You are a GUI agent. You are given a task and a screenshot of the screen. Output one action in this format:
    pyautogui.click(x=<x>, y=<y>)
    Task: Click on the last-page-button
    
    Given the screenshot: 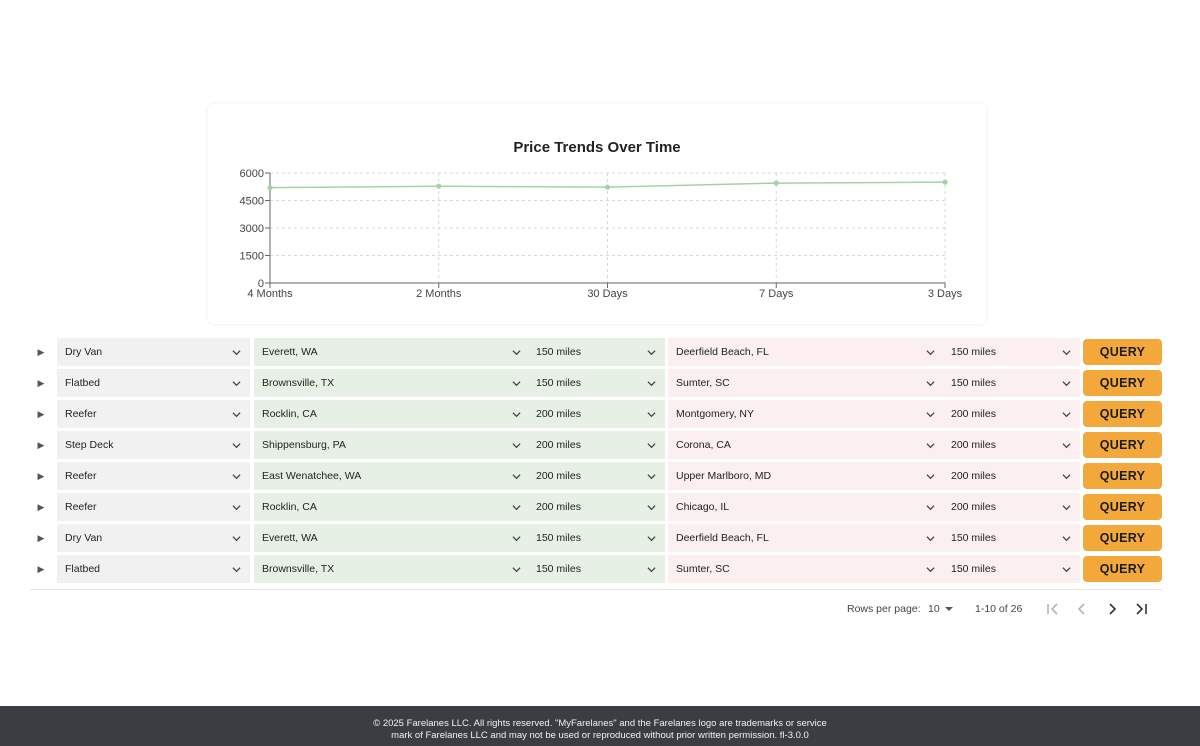 What is the action you would take?
    pyautogui.click(x=1141, y=609)
    